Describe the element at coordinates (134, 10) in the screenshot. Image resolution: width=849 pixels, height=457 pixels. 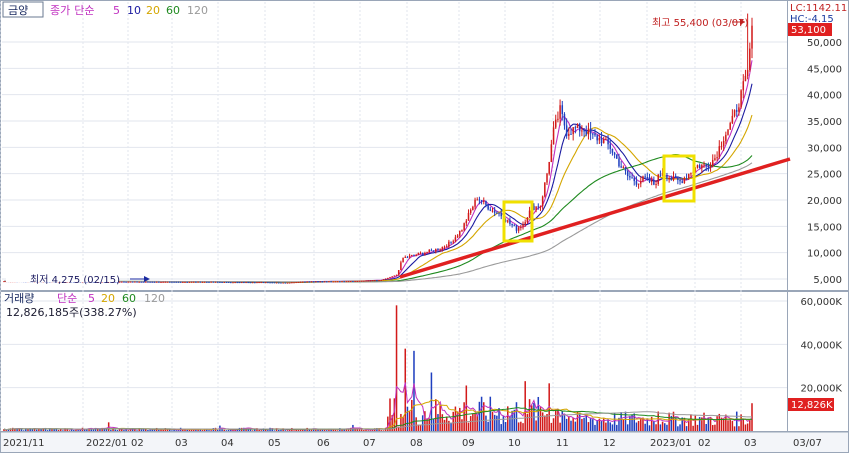
I see `ma-period-10: 10` at that location.